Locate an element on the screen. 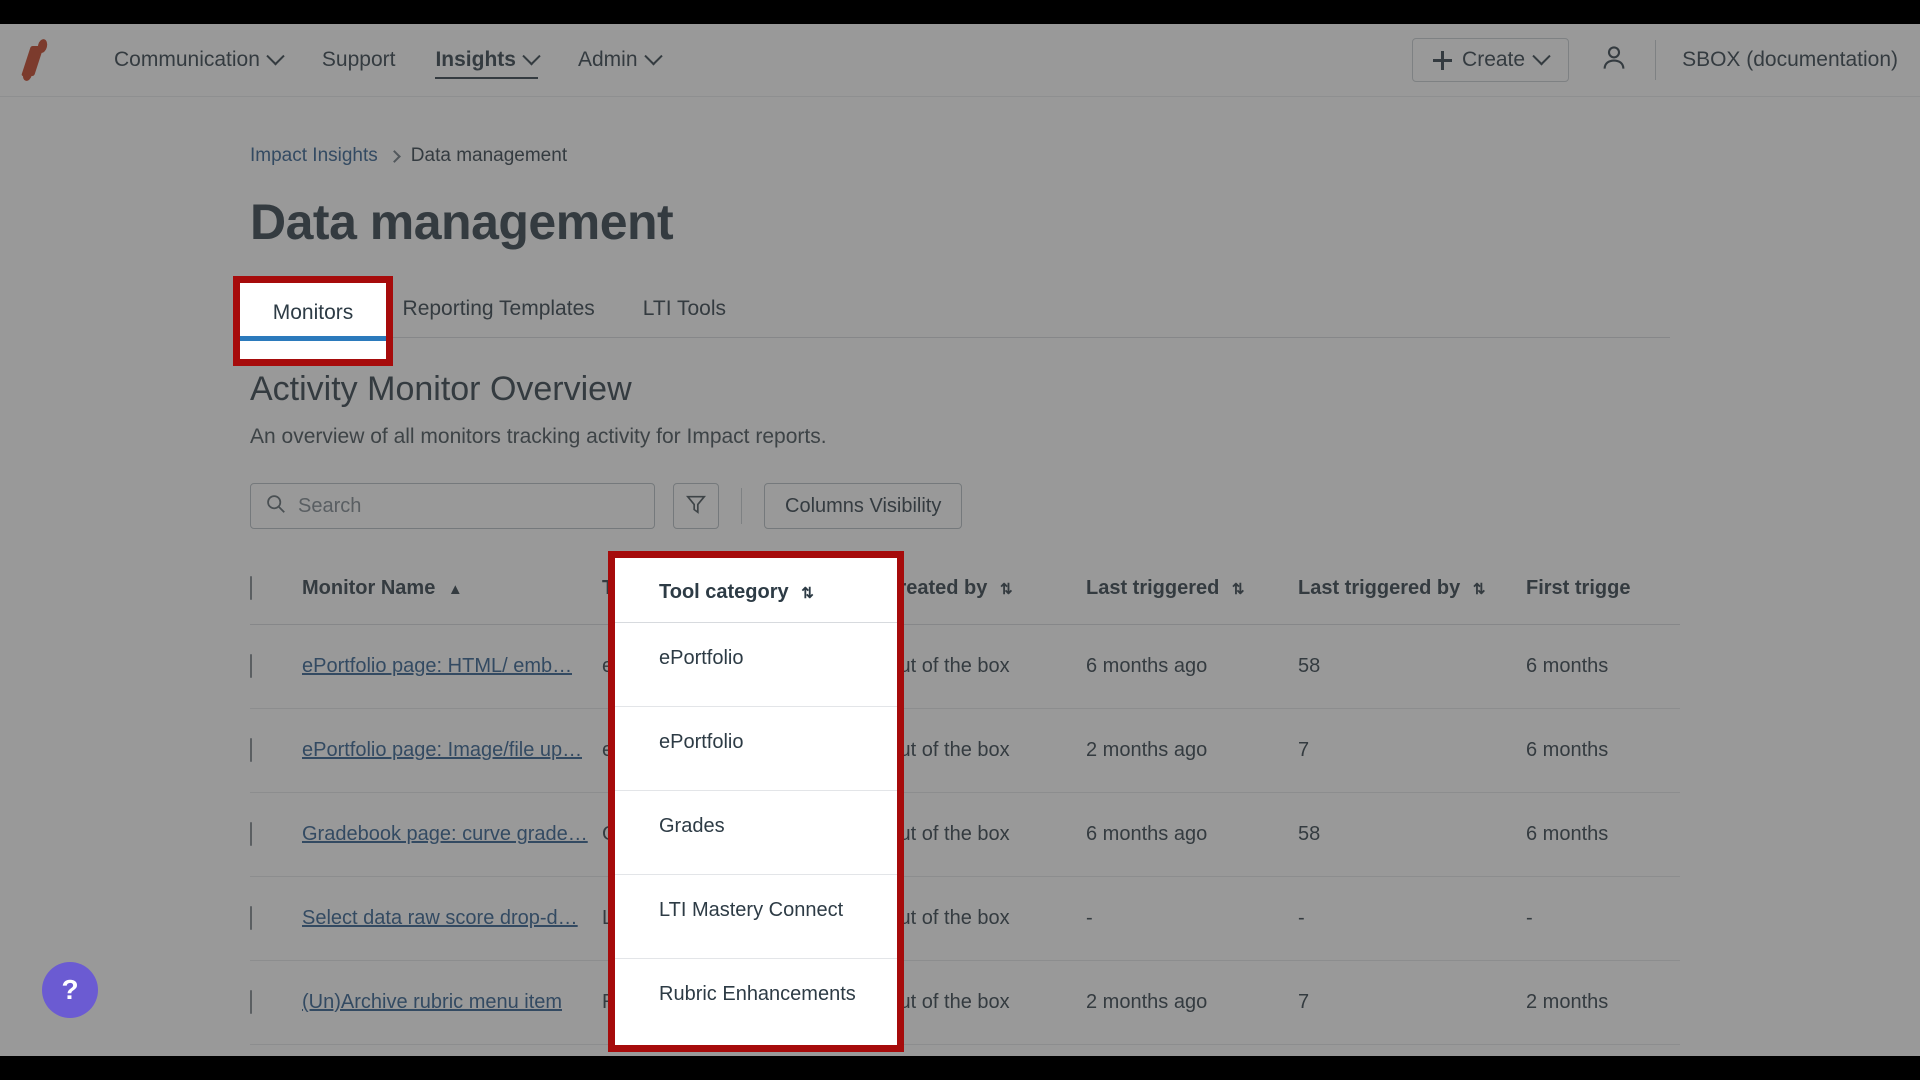  highlight-monitors-tab-cutout: Monitors is located at coordinates (313, 321).